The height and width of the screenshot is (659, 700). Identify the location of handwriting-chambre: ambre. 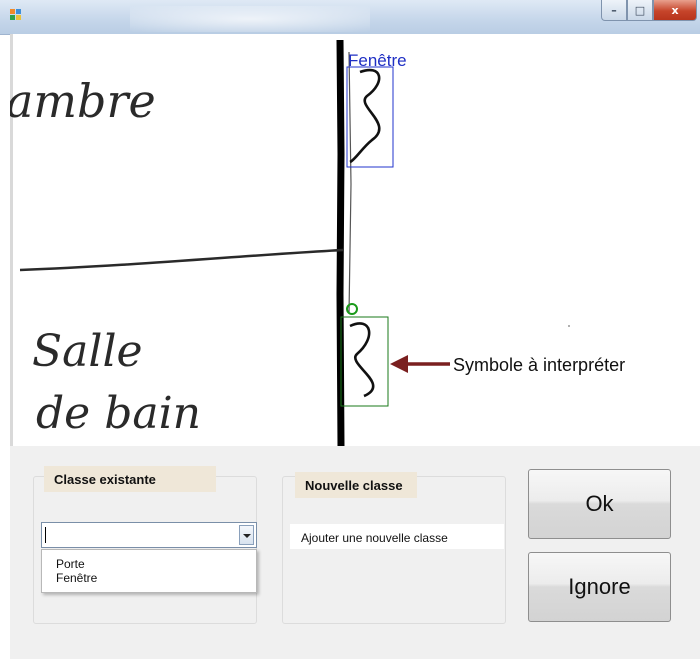
(83, 101).